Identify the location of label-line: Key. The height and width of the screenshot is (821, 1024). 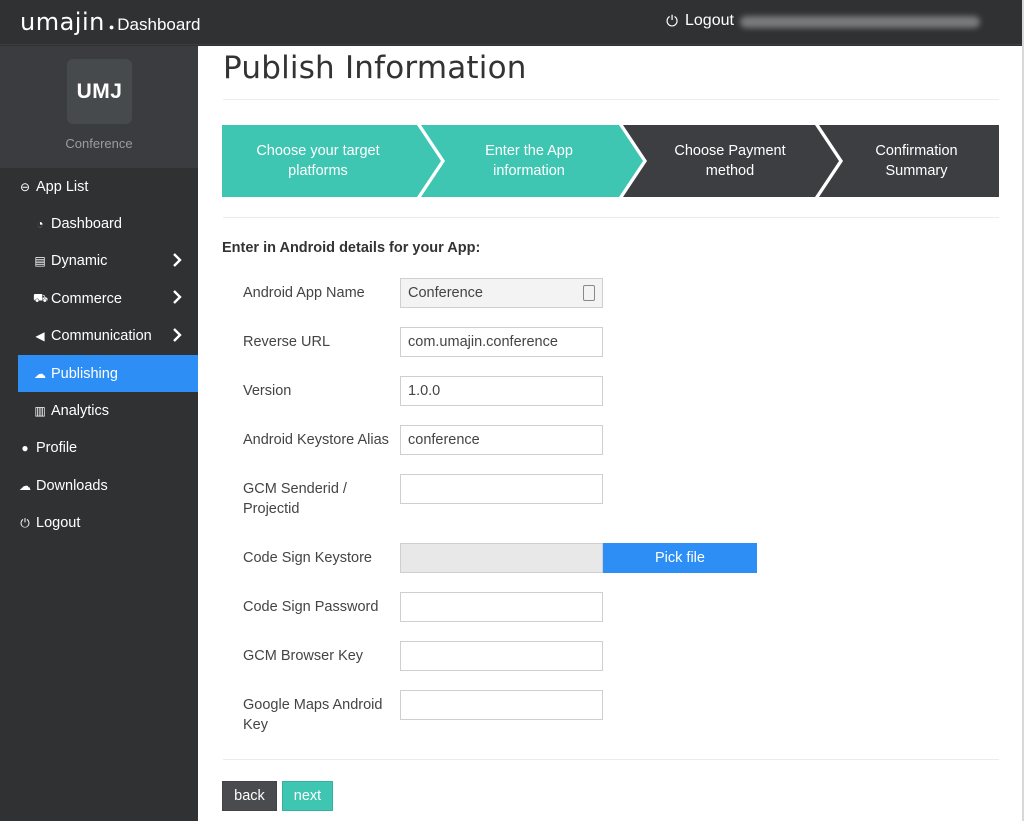
(255, 725).